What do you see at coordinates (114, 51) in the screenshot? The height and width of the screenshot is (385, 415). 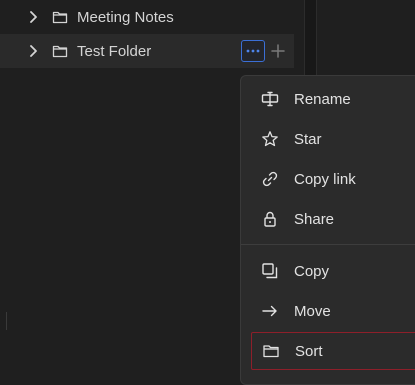 I see `tree-item-label: Test Folder` at bounding box center [114, 51].